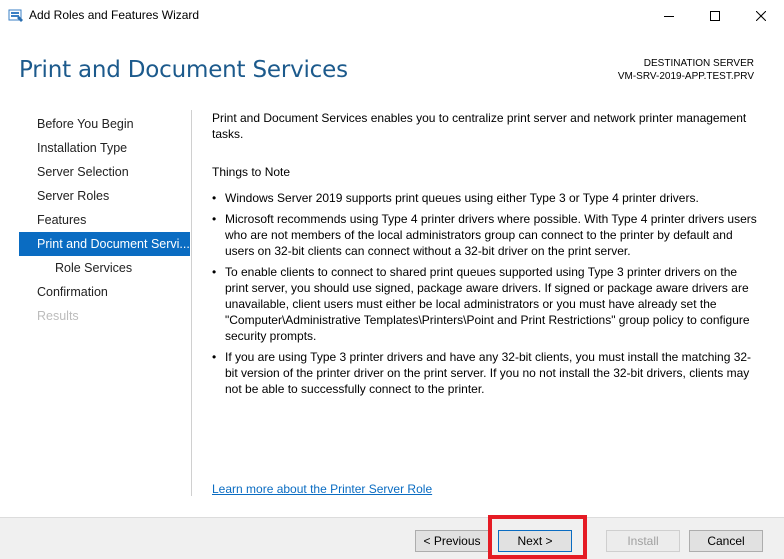 This screenshot has height=559, width=784. What do you see at coordinates (104, 268) in the screenshot?
I see `nav-item-role-services: Role Services` at bounding box center [104, 268].